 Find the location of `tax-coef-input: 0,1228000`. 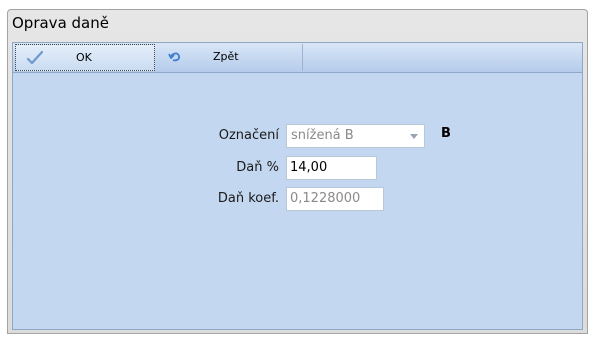

tax-coef-input: 0,1228000 is located at coordinates (335, 199).